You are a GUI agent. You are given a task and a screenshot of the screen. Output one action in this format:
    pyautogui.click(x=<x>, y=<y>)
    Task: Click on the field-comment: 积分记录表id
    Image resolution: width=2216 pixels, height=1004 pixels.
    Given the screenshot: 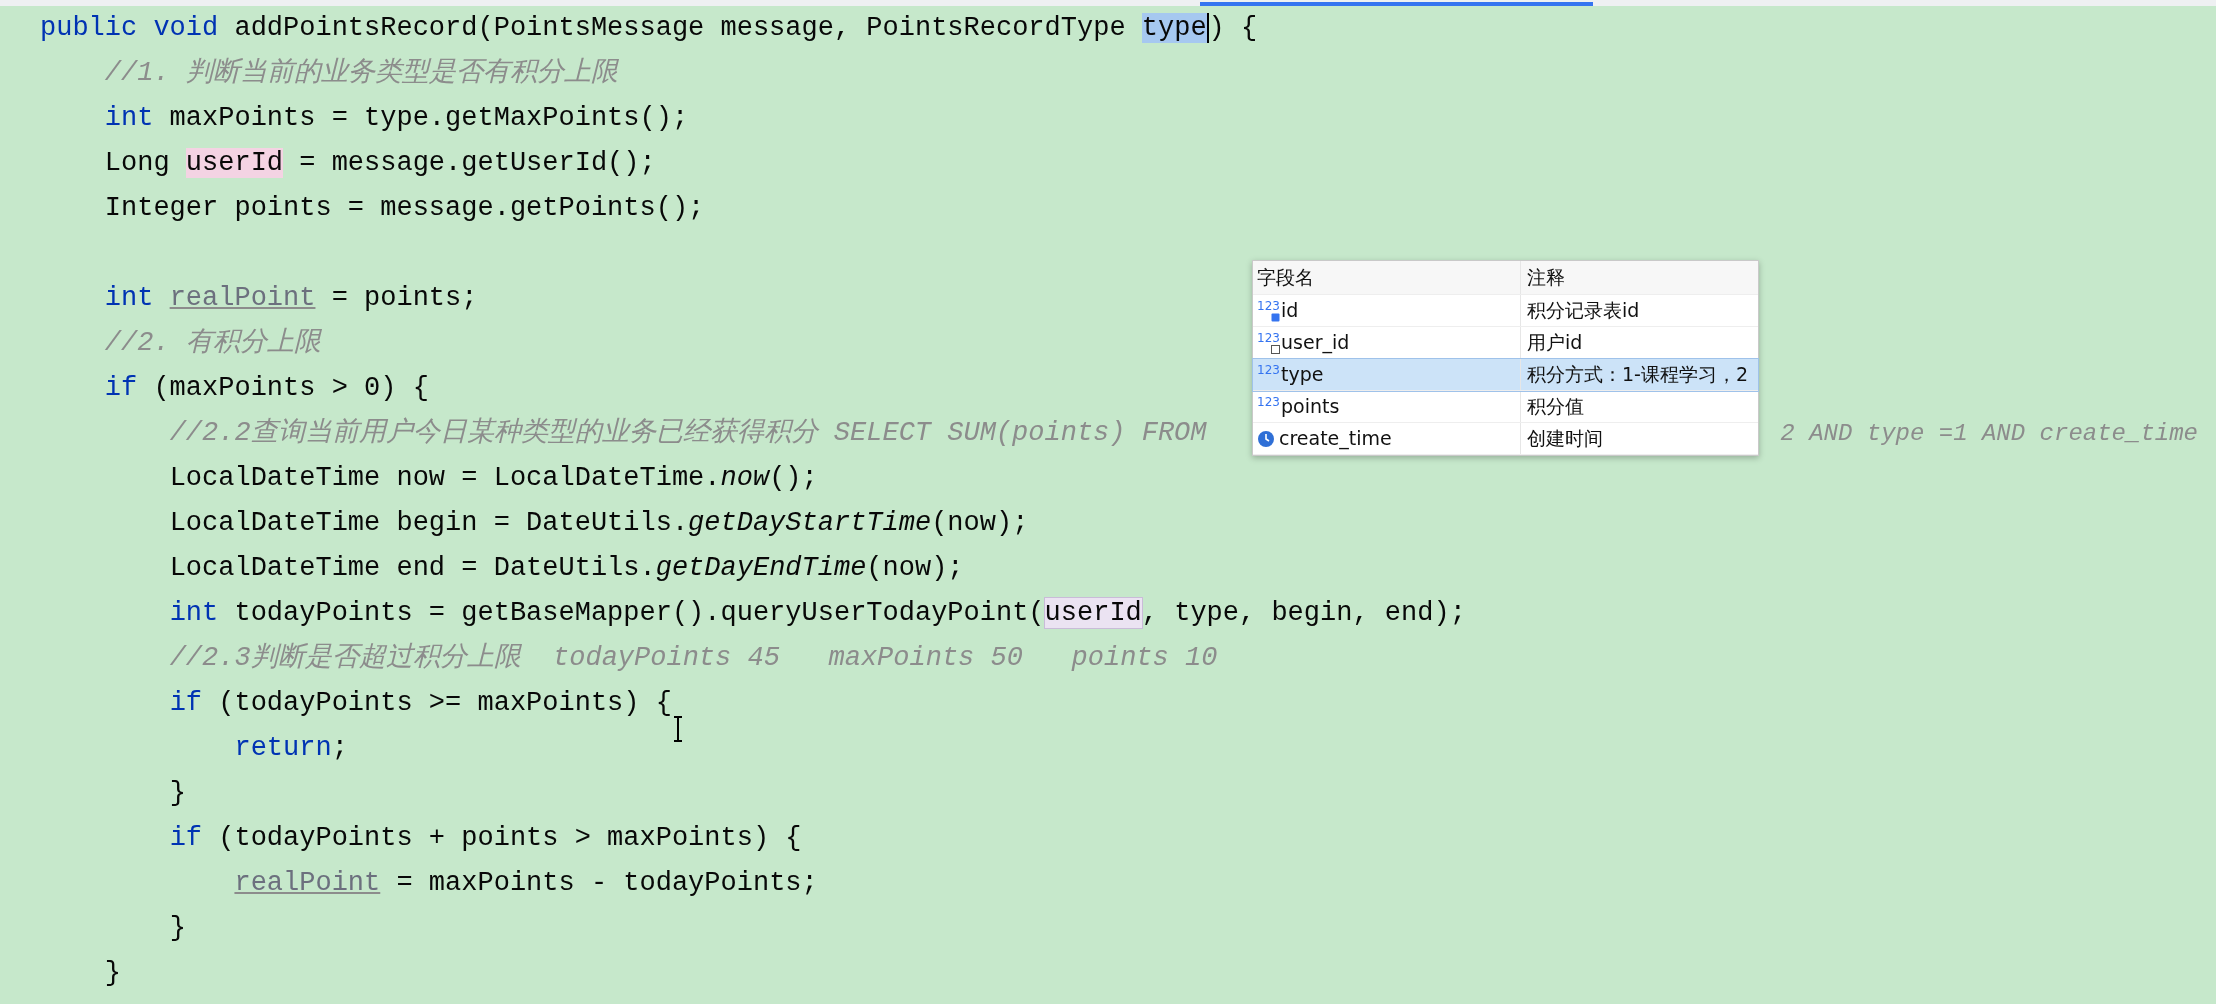 What is the action you would take?
    pyautogui.click(x=1583, y=311)
    